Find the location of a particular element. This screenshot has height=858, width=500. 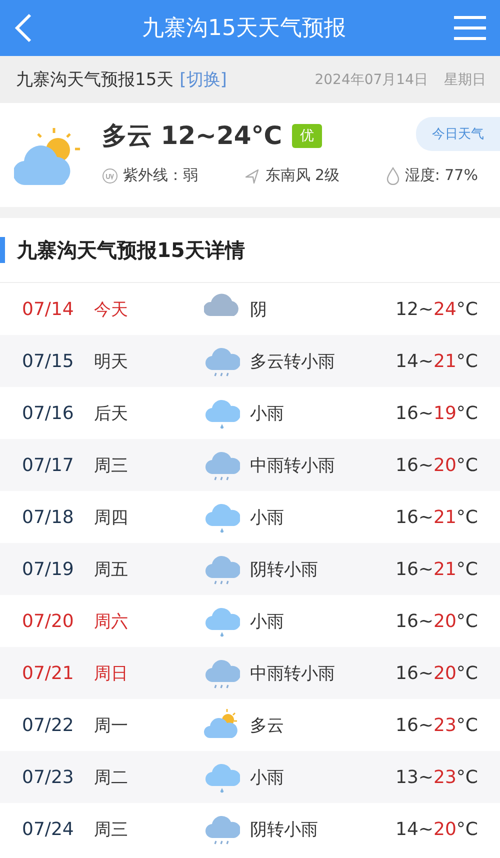

day-cell-text: 周日 is located at coordinates (111, 673).